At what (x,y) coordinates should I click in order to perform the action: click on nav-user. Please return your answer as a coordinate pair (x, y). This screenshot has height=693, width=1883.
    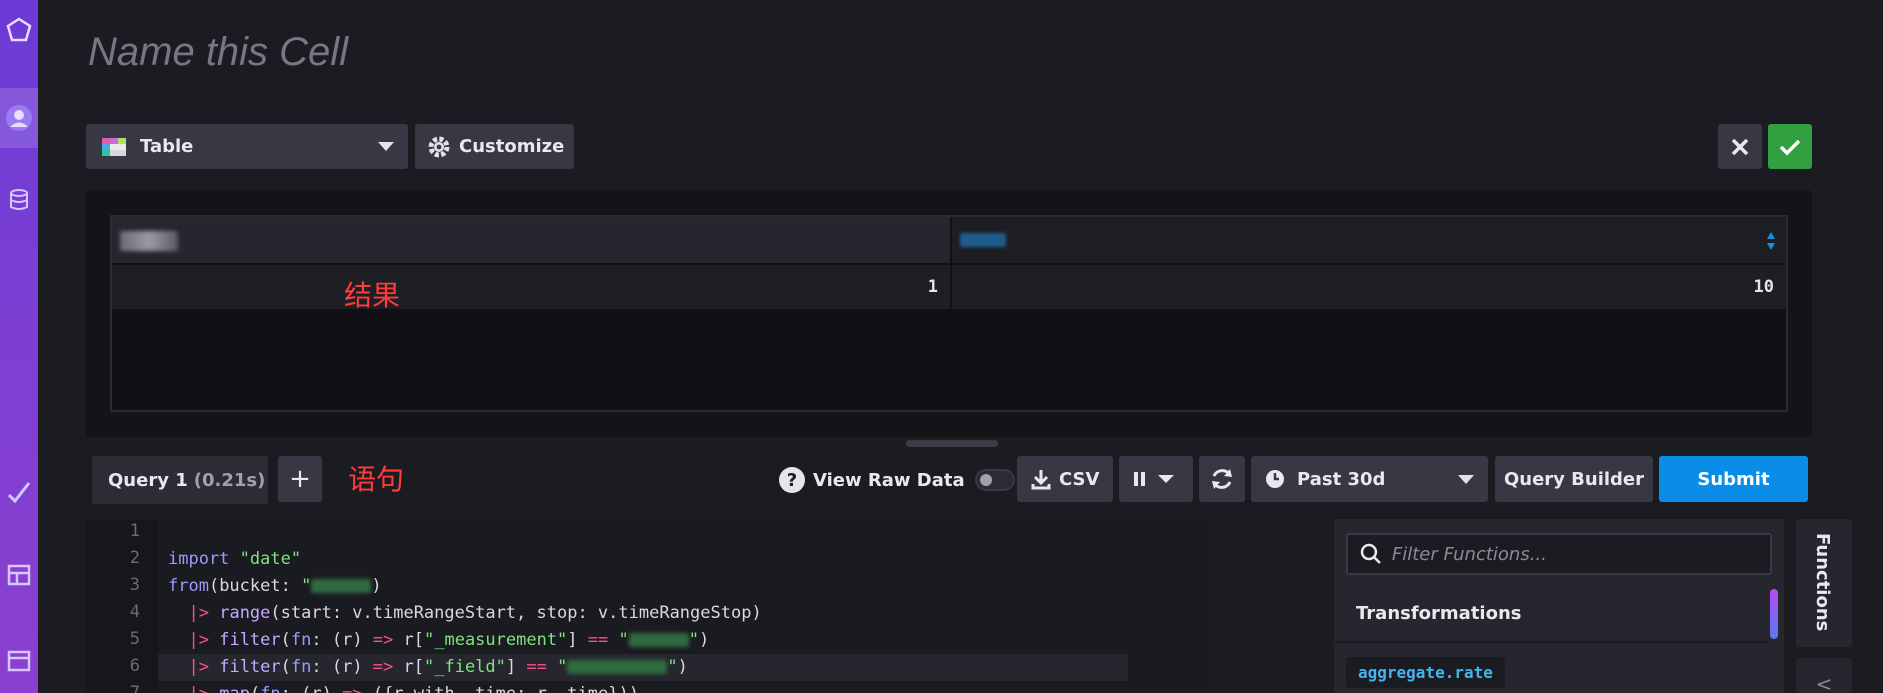
    Looking at the image, I should click on (19, 118).